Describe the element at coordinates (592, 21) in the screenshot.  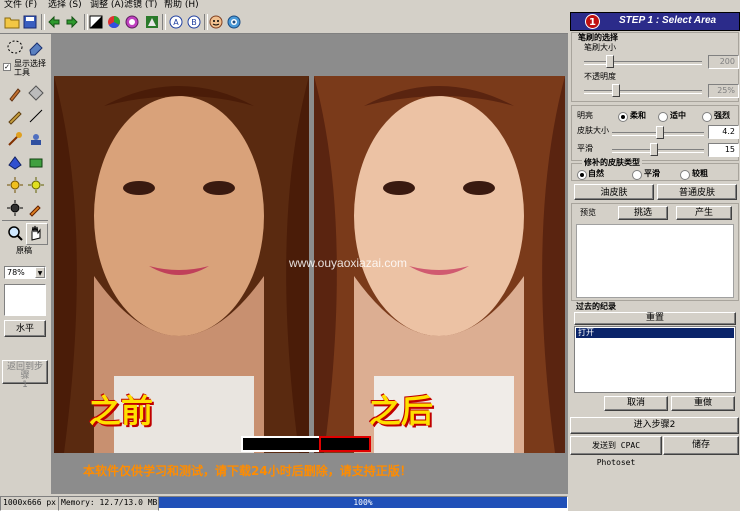
I see `step-number-badge: 1` at that location.